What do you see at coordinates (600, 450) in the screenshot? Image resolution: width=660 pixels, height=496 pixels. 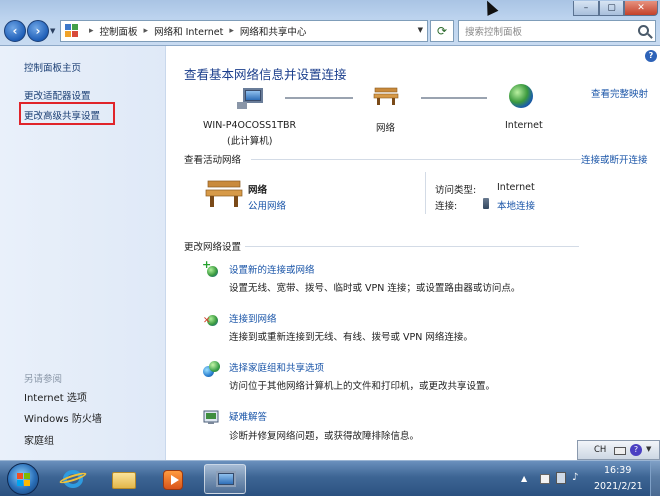 I see `language-code: CH` at bounding box center [600, 450].